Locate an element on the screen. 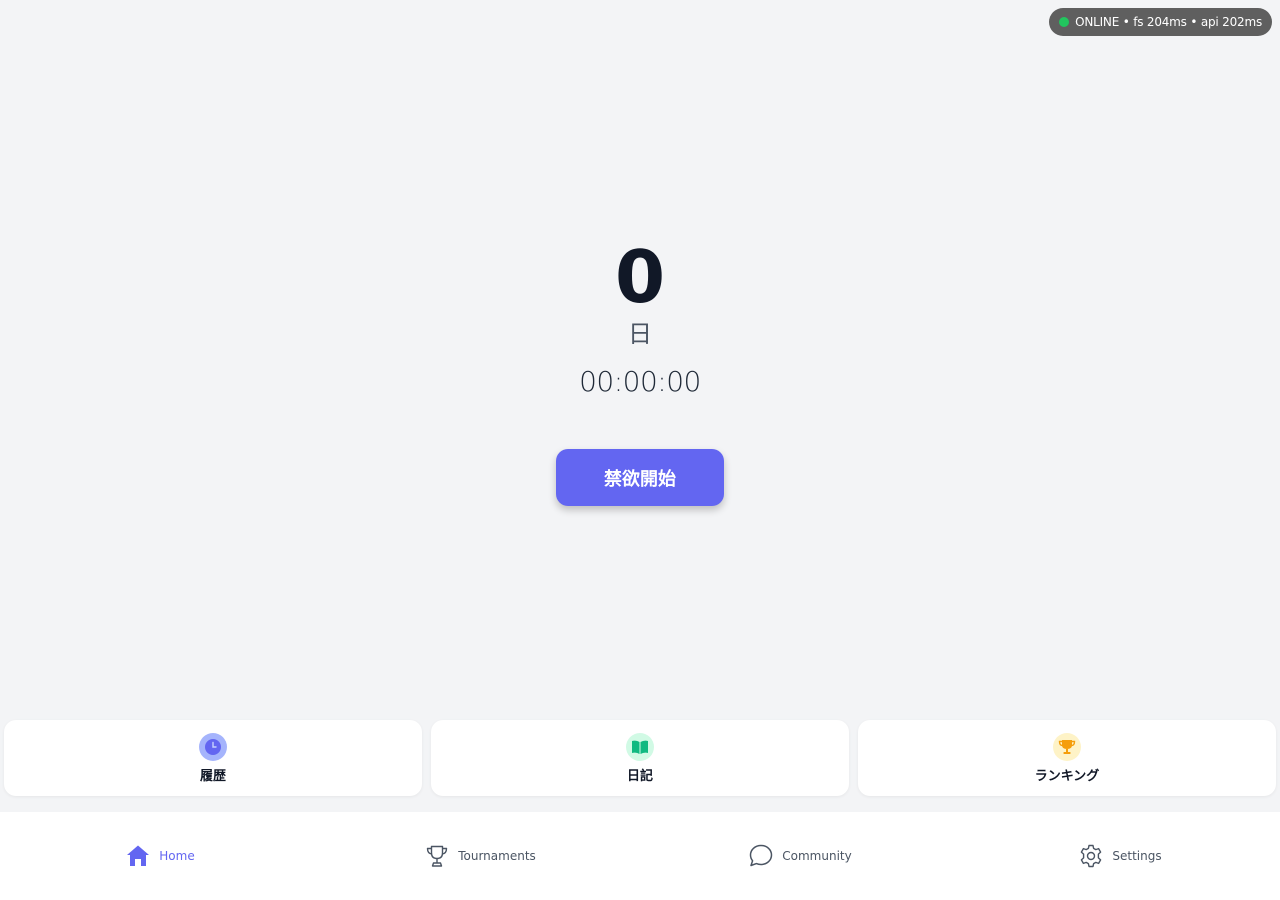 Image resolution: width=1280 pixels, height=900 pixels. trophy-icon is located at coordinates (1067, 746).